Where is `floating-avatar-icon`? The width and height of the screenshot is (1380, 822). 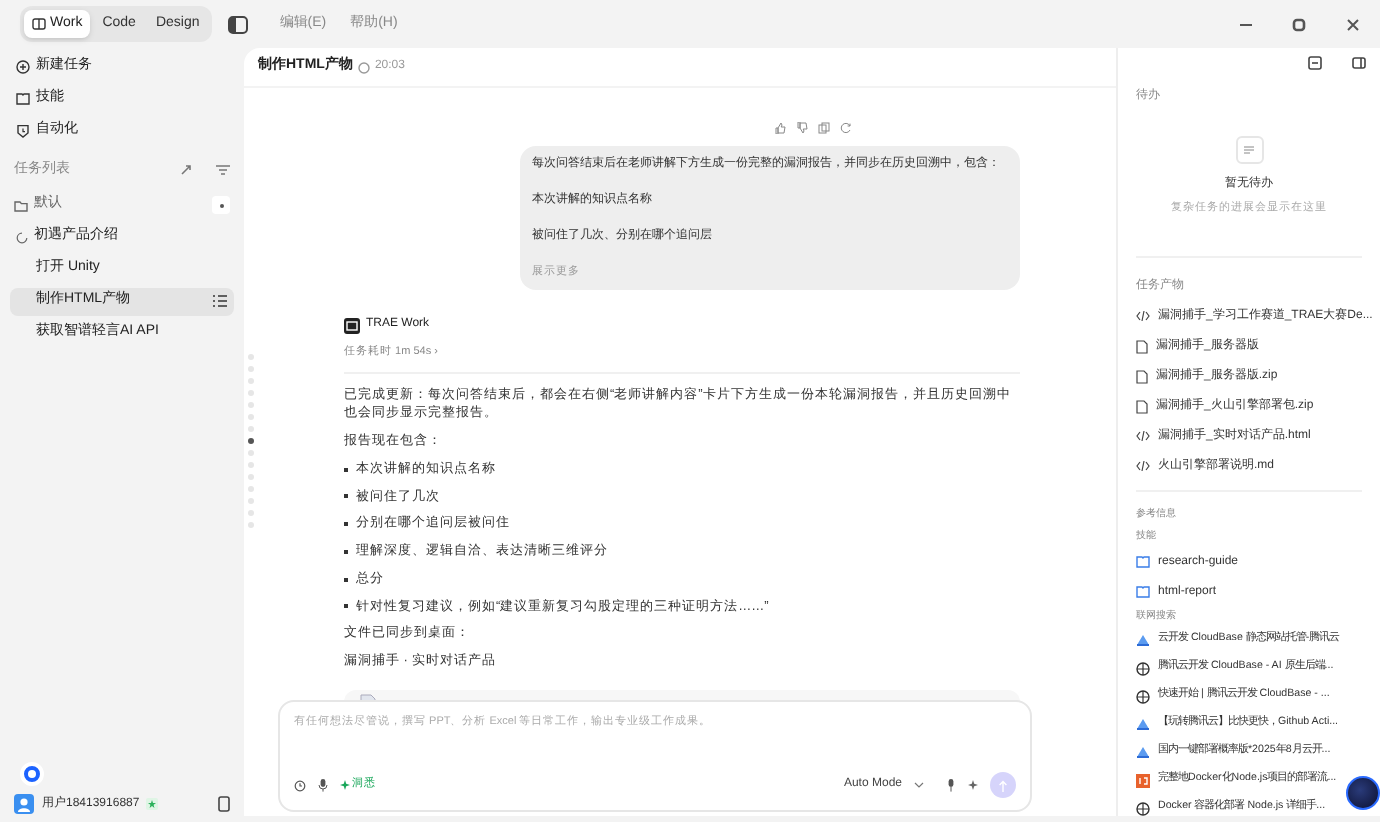 floating-avatar-icon is located at coordinates (1363, 793).